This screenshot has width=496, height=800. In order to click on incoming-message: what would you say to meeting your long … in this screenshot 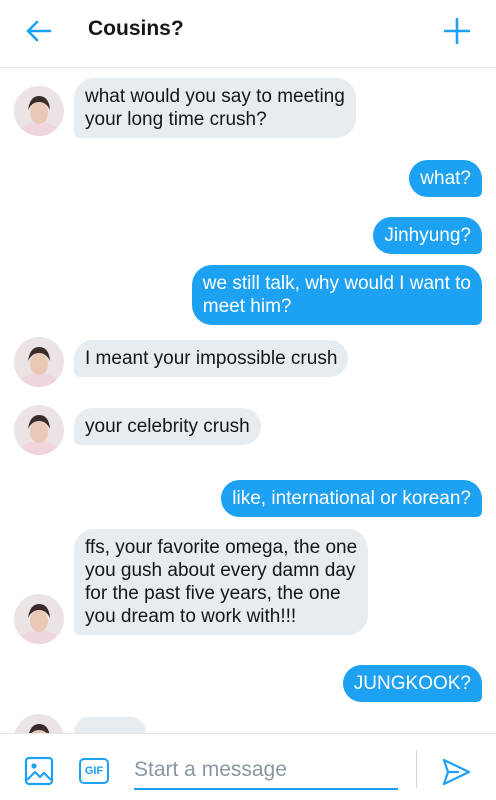, I will do `click(215, 108)`.